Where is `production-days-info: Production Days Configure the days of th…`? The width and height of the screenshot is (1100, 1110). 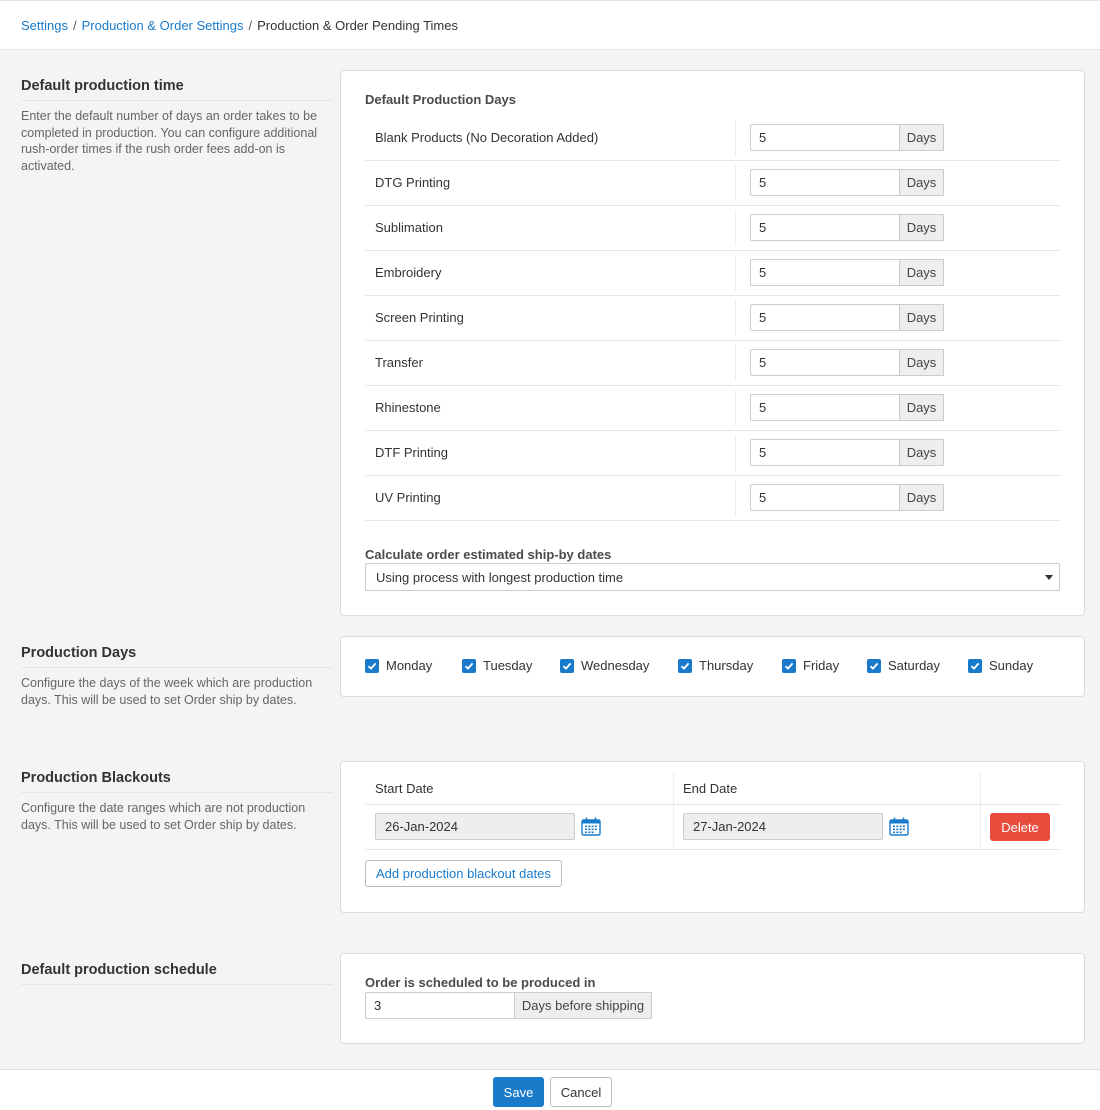 production-days-info: Production Days Configure the days of th… is located at coordinates (177, 676).